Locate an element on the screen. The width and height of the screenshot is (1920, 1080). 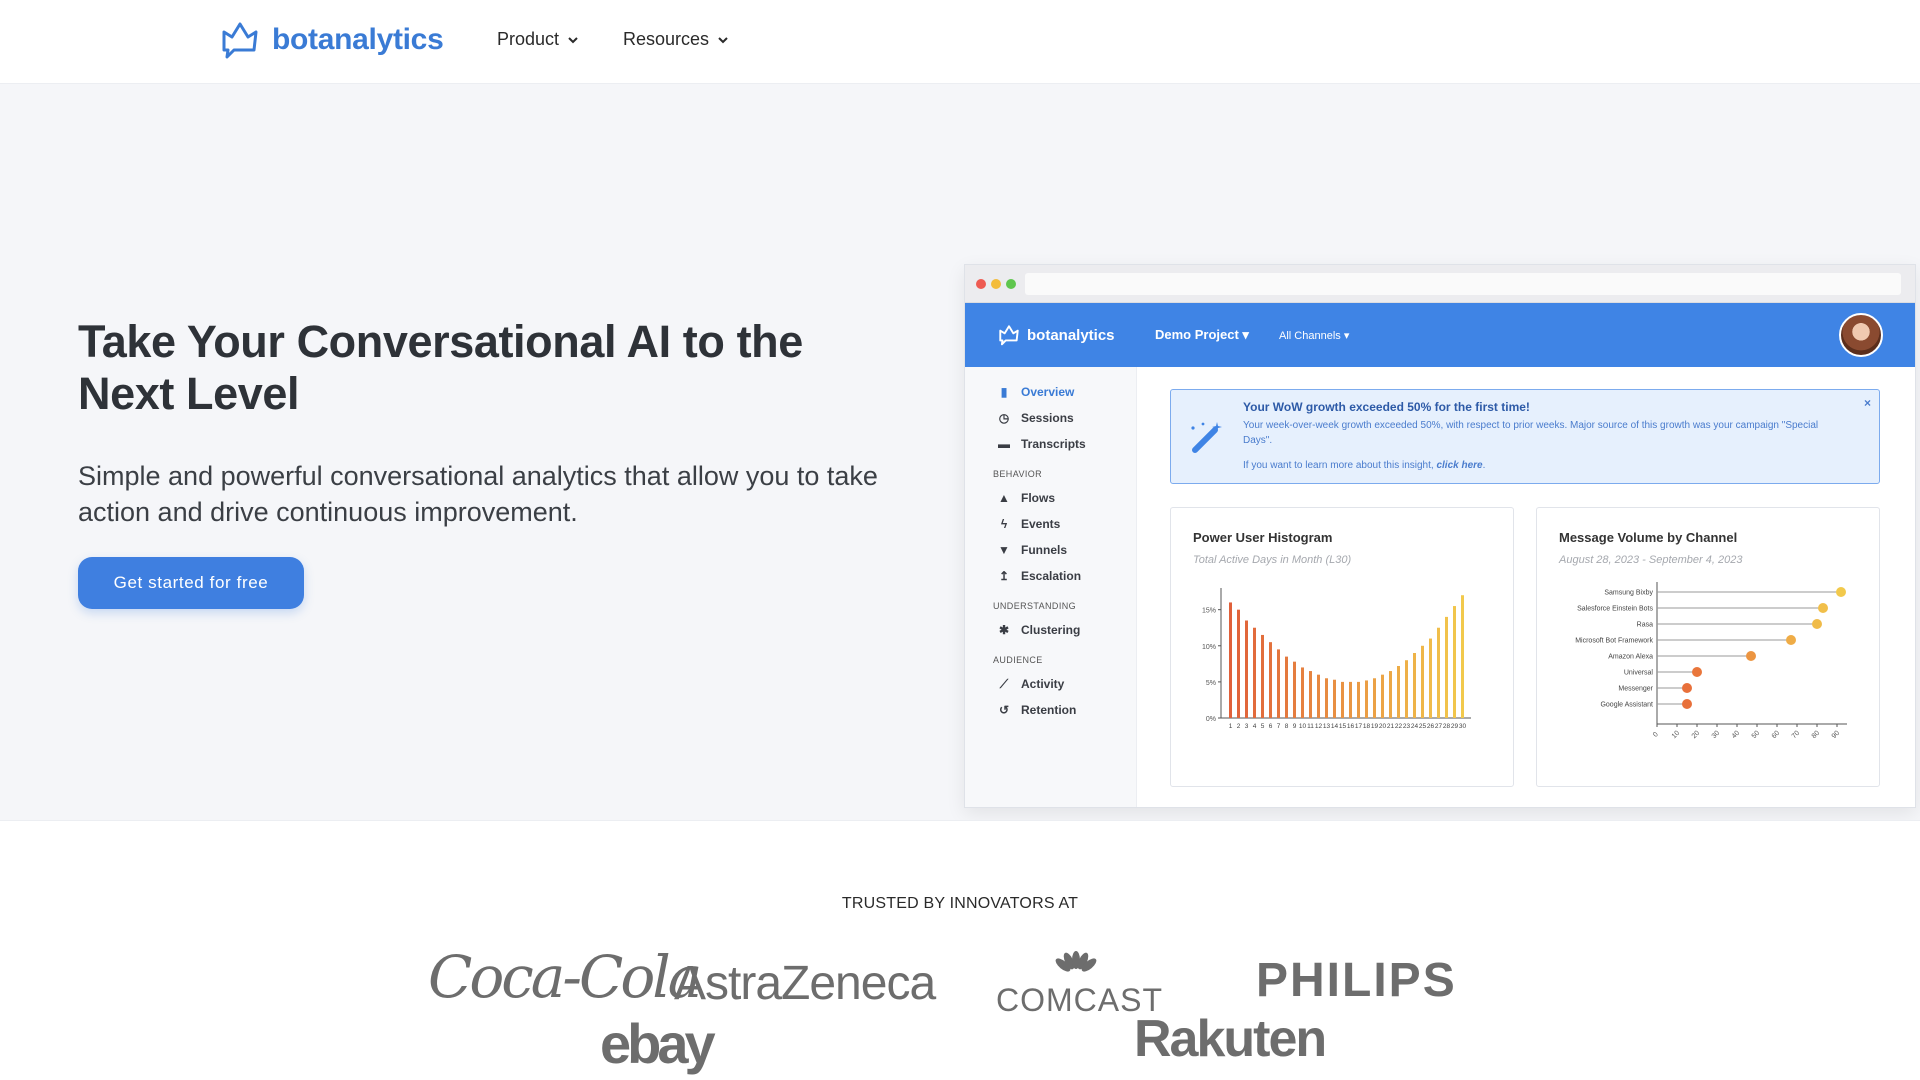
x-tick-label: 19 is located at coordinates (1375, 726).